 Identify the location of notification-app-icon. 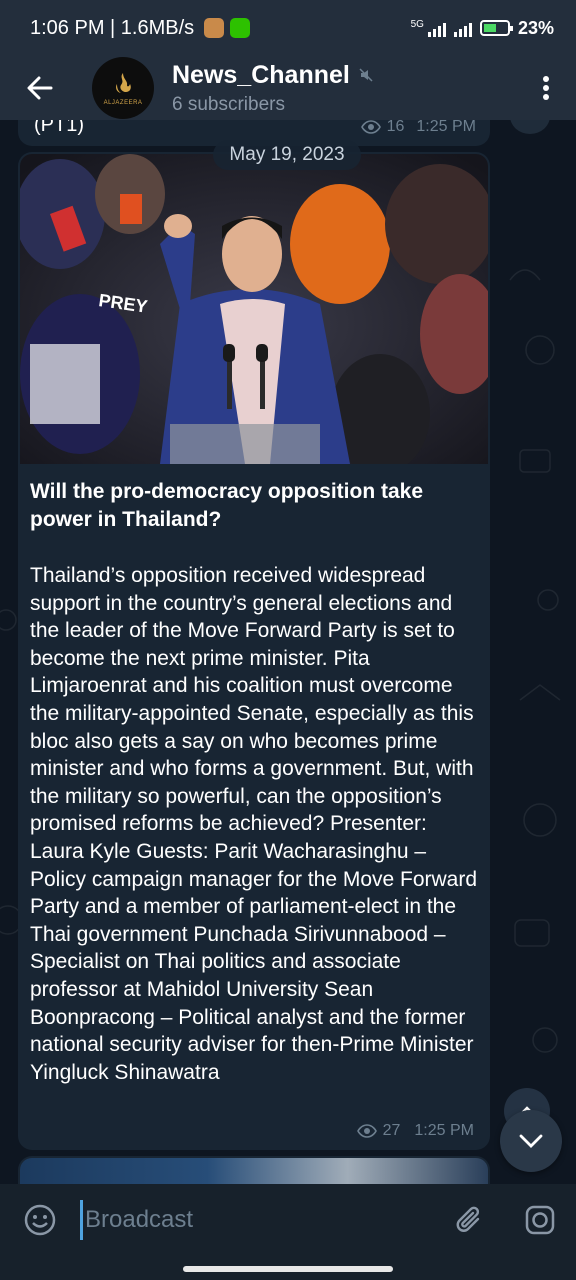
(214, 28).